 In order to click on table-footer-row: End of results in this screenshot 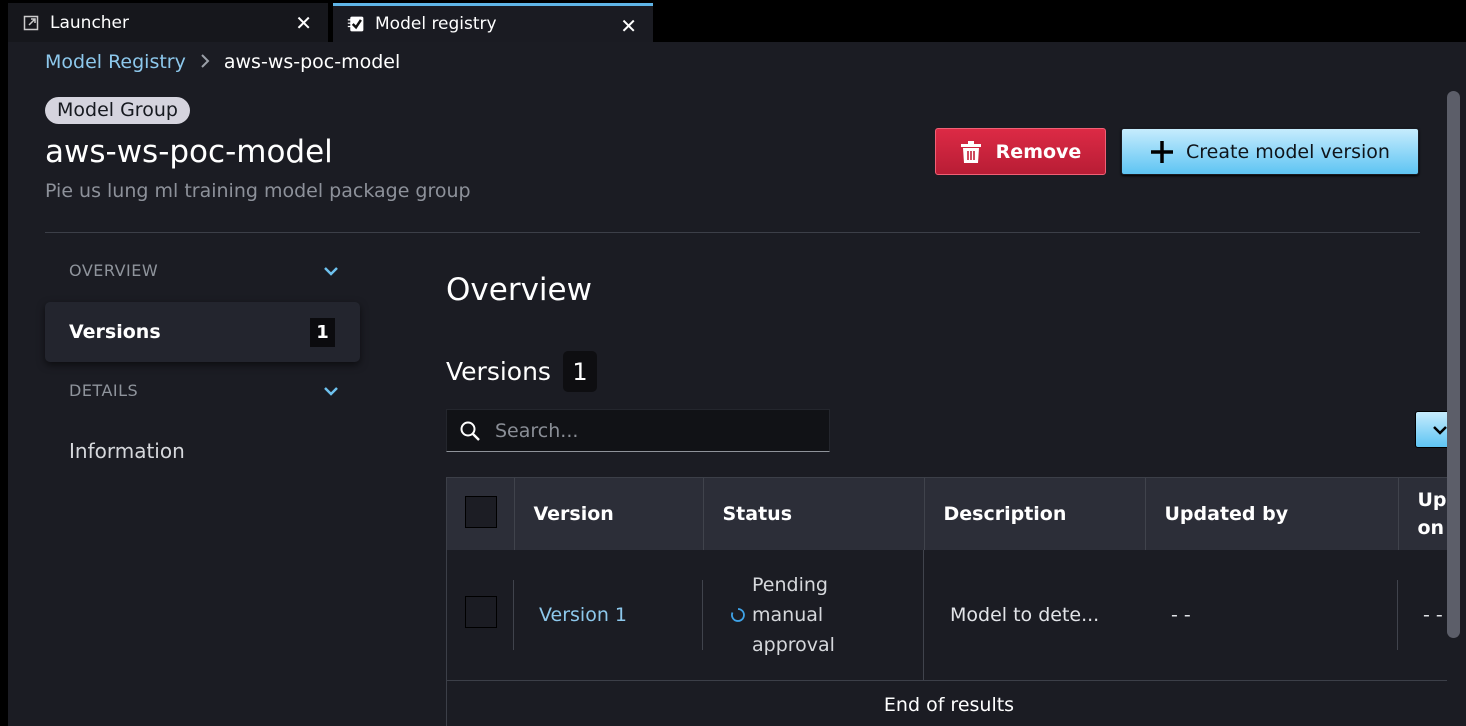, I will do `click(948, 702)`.